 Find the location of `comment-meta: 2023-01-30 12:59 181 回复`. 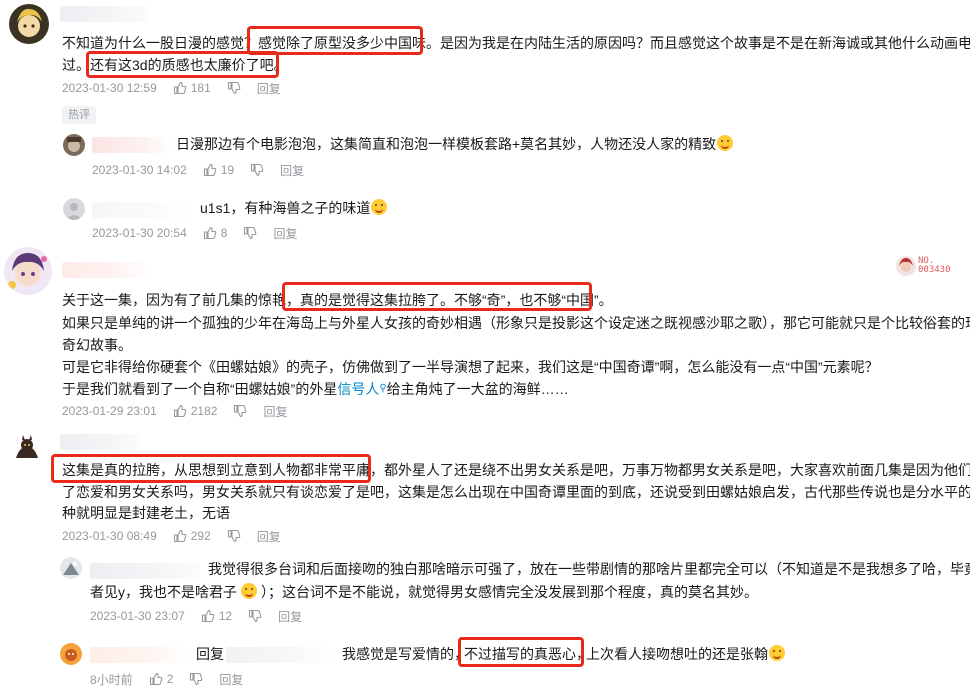

comment-meta: 2023-01-30 12:59 181 回复 is located at coordinates (171, 88).